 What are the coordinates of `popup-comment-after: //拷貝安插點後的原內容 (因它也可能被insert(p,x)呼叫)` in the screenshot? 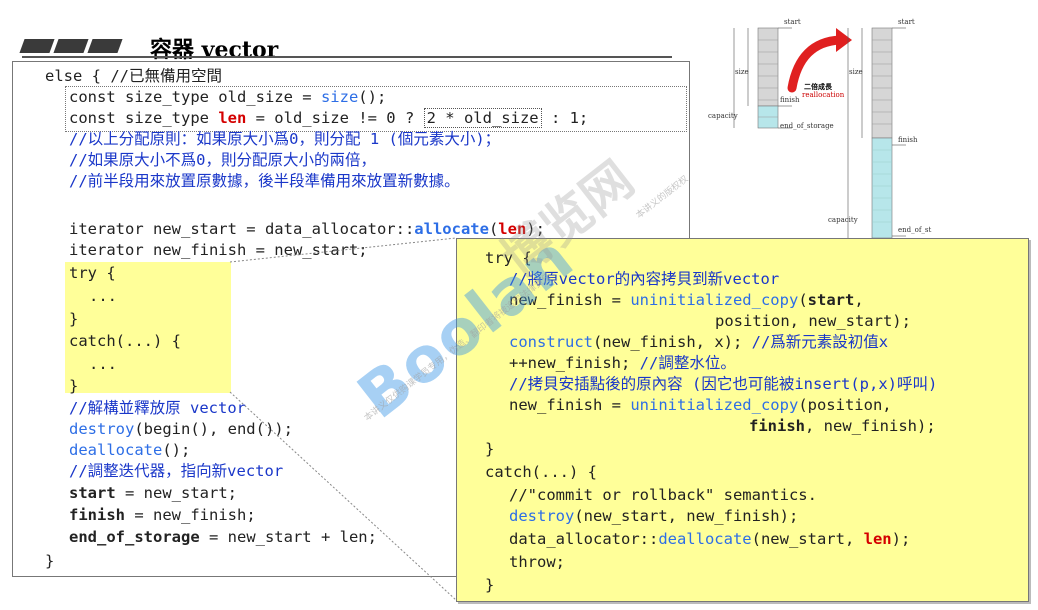 It's located at (723, 384).